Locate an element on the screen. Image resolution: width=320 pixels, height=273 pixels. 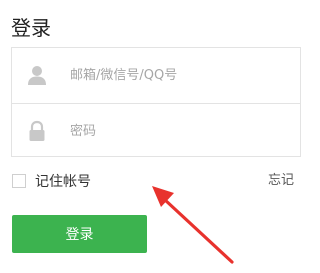
forgot-password-link: 忘记 is located at coordinates (281, 181).